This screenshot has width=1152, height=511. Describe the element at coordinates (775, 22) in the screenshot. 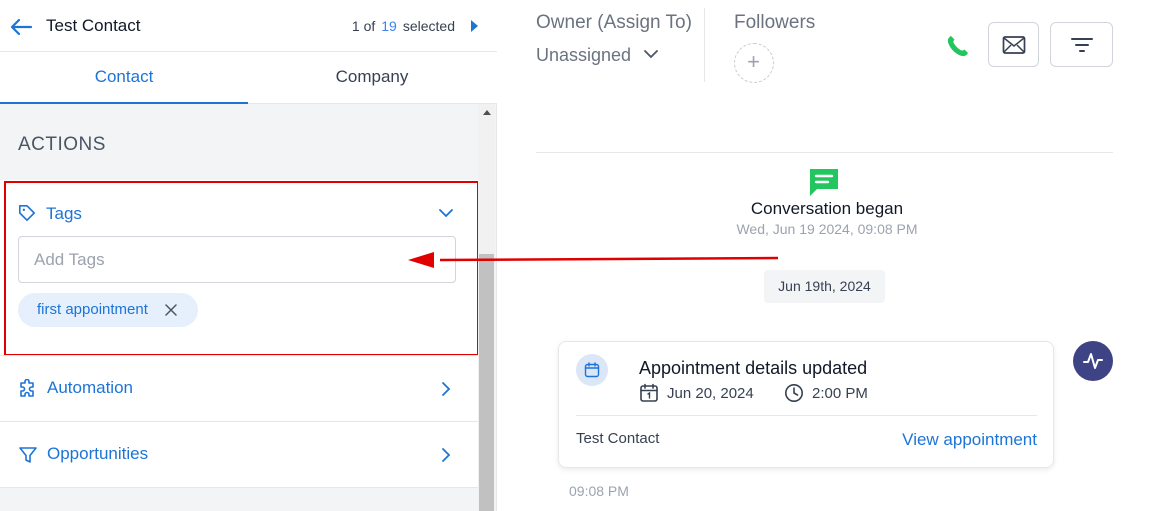

I see `followers-label: Followers` at that location.